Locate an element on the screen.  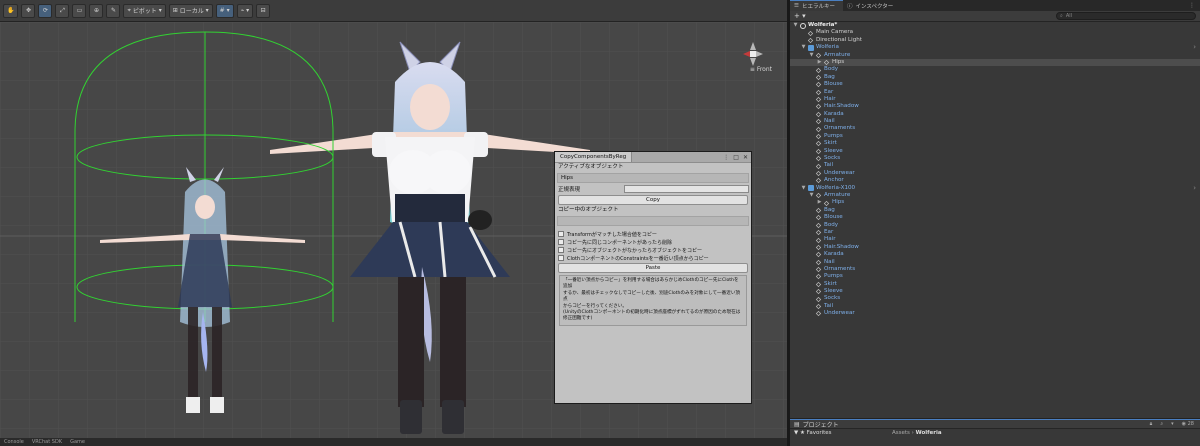
search-icon: ⌕ is located at coordinates (1161, 424).